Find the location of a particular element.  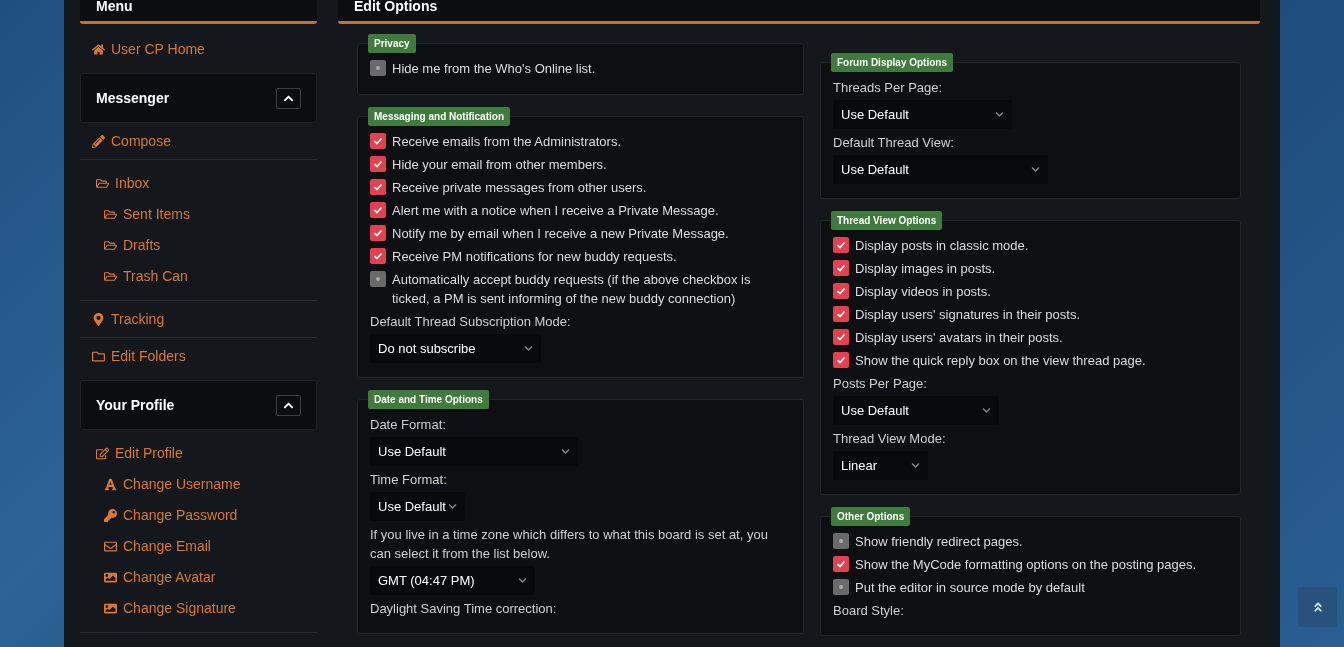

checkbox-label: Put the editor in source mode by default is located at coordinates (970, 588).